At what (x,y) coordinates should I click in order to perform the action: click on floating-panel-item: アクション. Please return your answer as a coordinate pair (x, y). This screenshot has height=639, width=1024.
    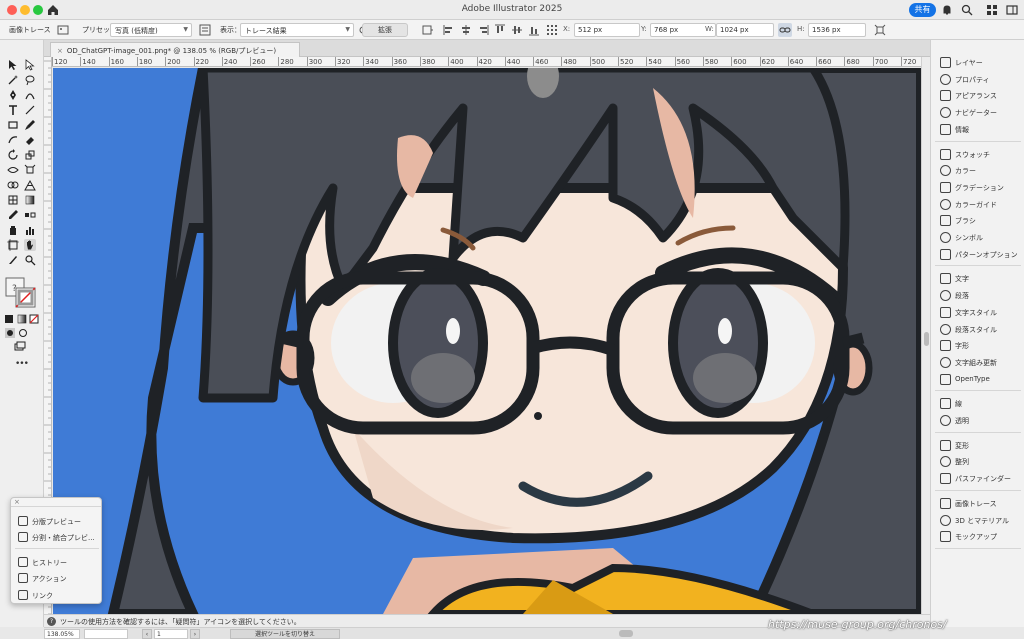
    Looking at the image, I should click on (58, 578).